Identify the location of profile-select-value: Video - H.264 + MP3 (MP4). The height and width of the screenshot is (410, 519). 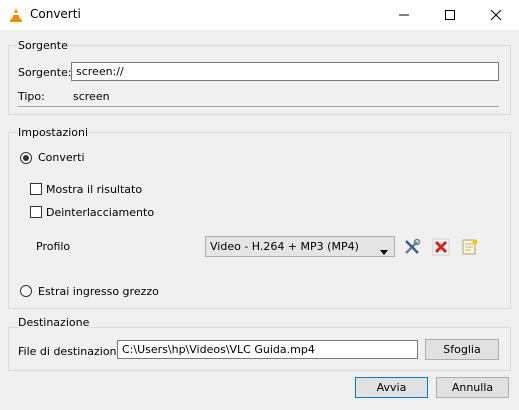
(284, 246).